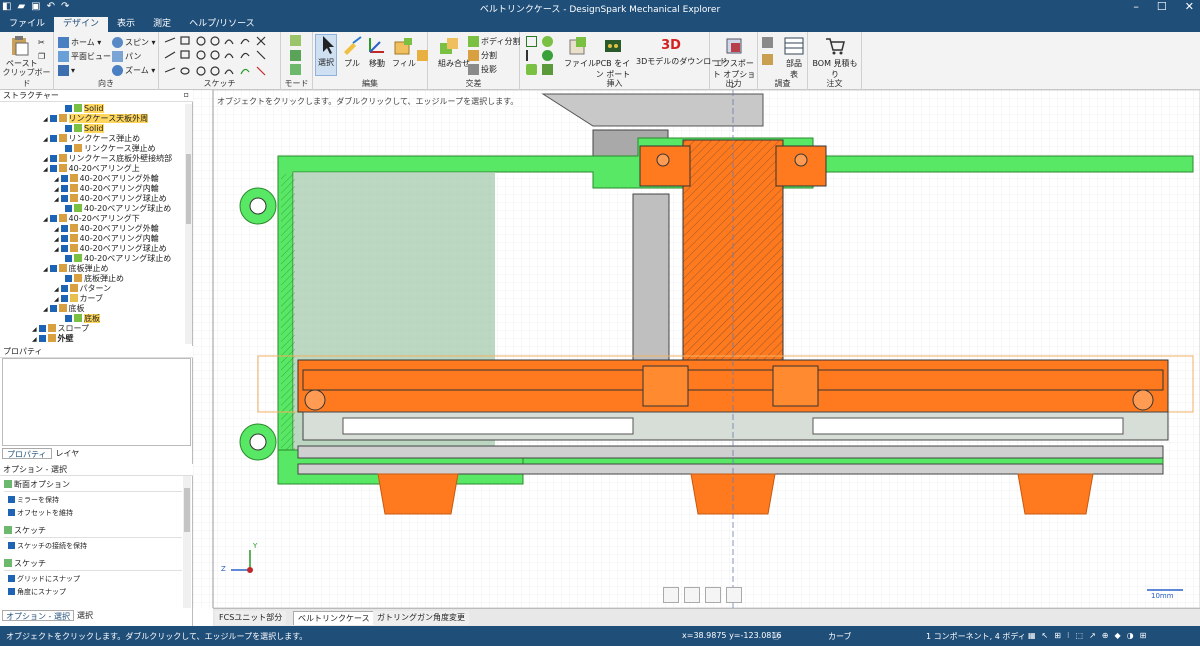 This screenshot has height=646, width=1200. I want to click on tab-layers: レイヤ, so click(68, 453).